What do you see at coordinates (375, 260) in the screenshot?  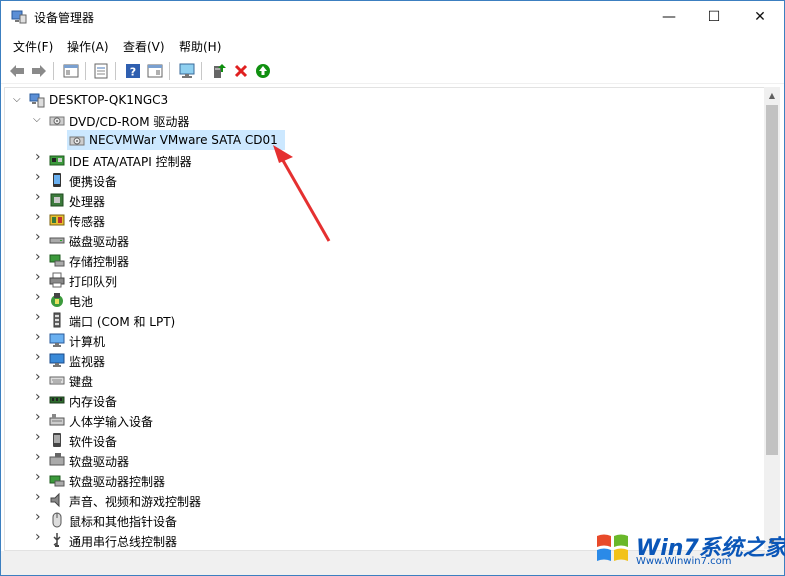 I see `tree-category-item: › 存储控制器` at bounding box center [375, 260].